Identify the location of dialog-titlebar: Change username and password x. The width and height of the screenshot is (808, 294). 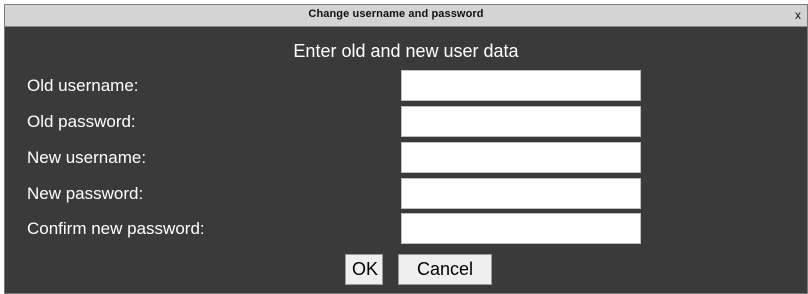
(406, 16).